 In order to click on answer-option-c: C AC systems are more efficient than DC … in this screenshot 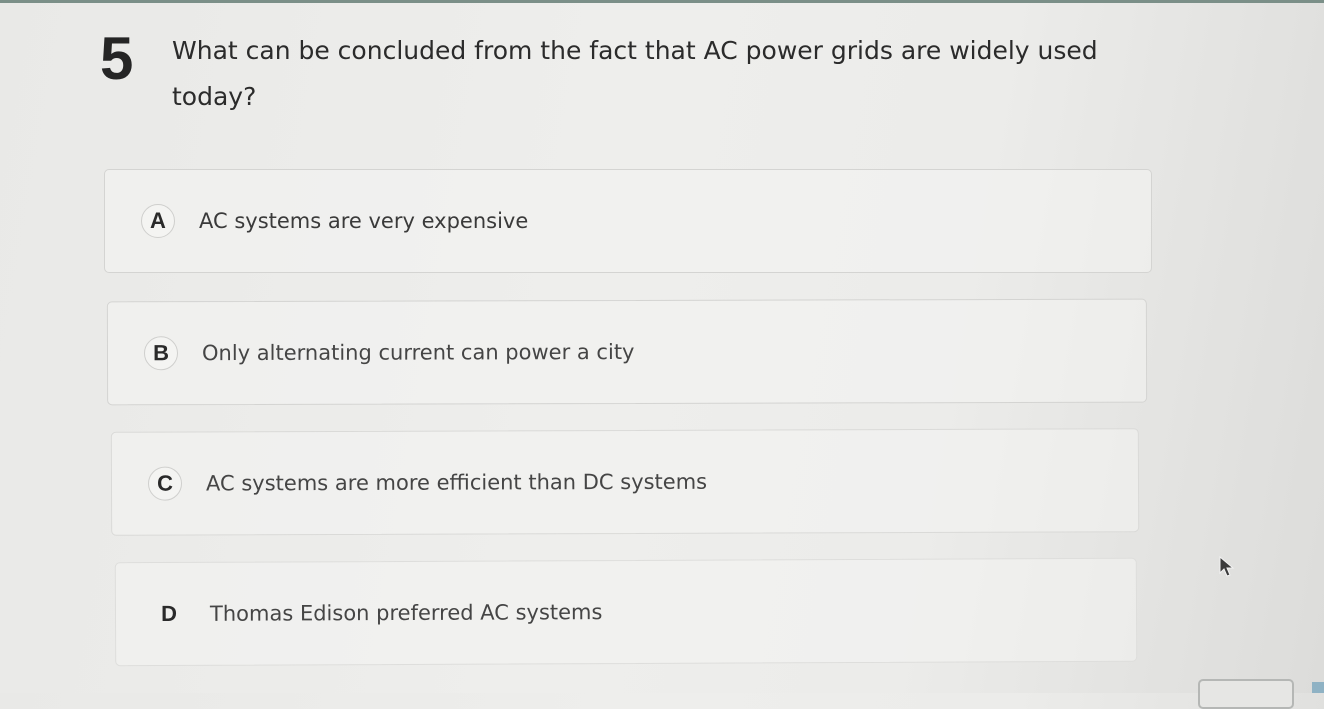, I will do `click(625, 482)`.